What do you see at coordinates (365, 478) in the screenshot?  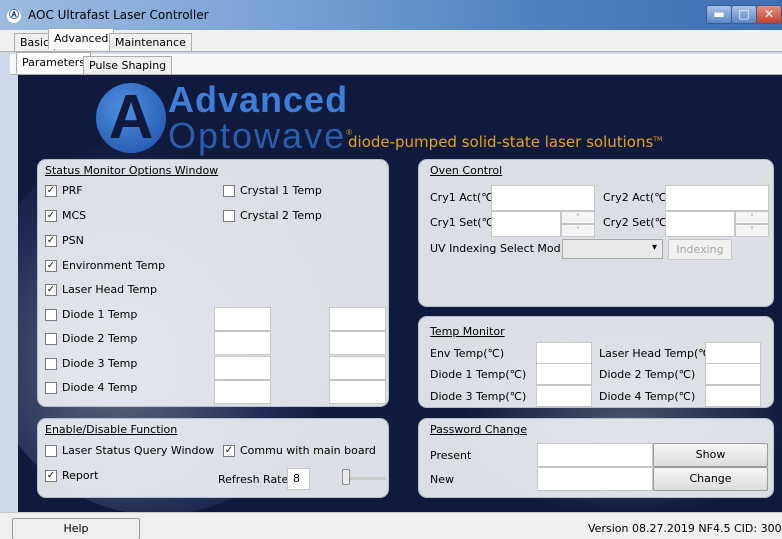 I see `refresh-rate-slider-track` at bounding box center [365, 478].